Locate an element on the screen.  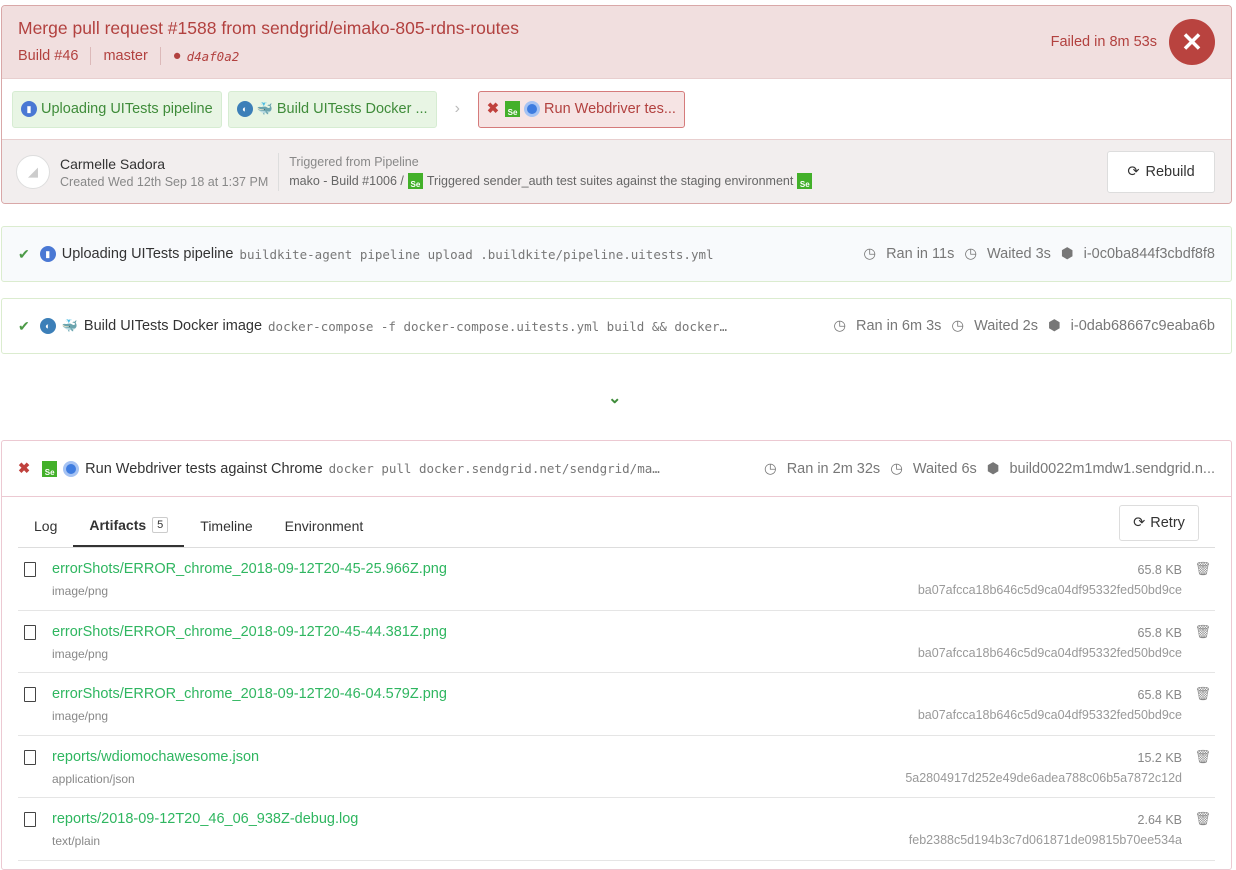
chevron-down-icon: ⌄ is located at coordinates (615, 398).